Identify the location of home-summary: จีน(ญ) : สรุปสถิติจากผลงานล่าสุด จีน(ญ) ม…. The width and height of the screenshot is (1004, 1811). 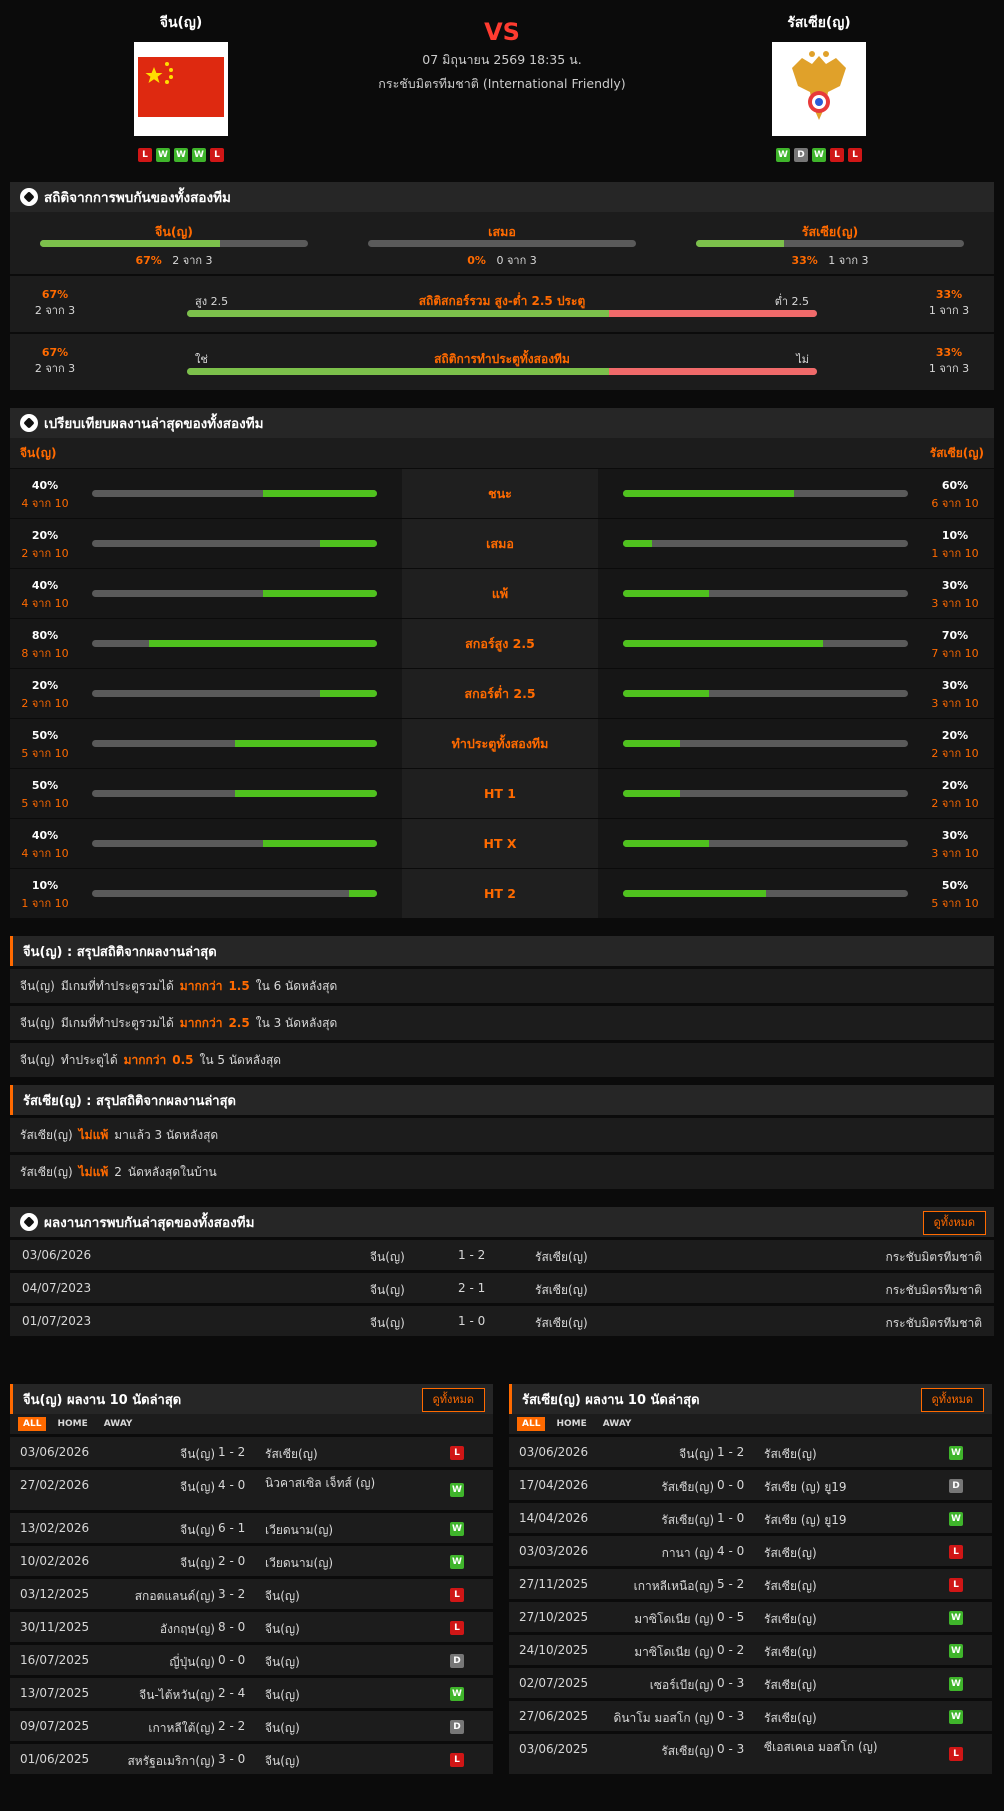
(502, 1006).